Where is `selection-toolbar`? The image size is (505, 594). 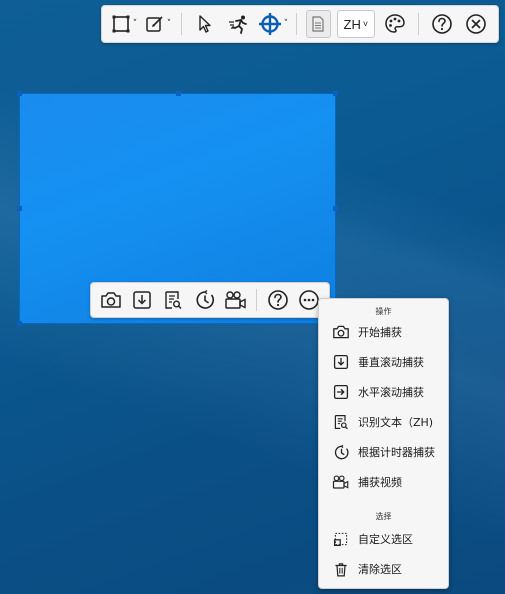 selection-toolbar is located at coordinates (210, 300).